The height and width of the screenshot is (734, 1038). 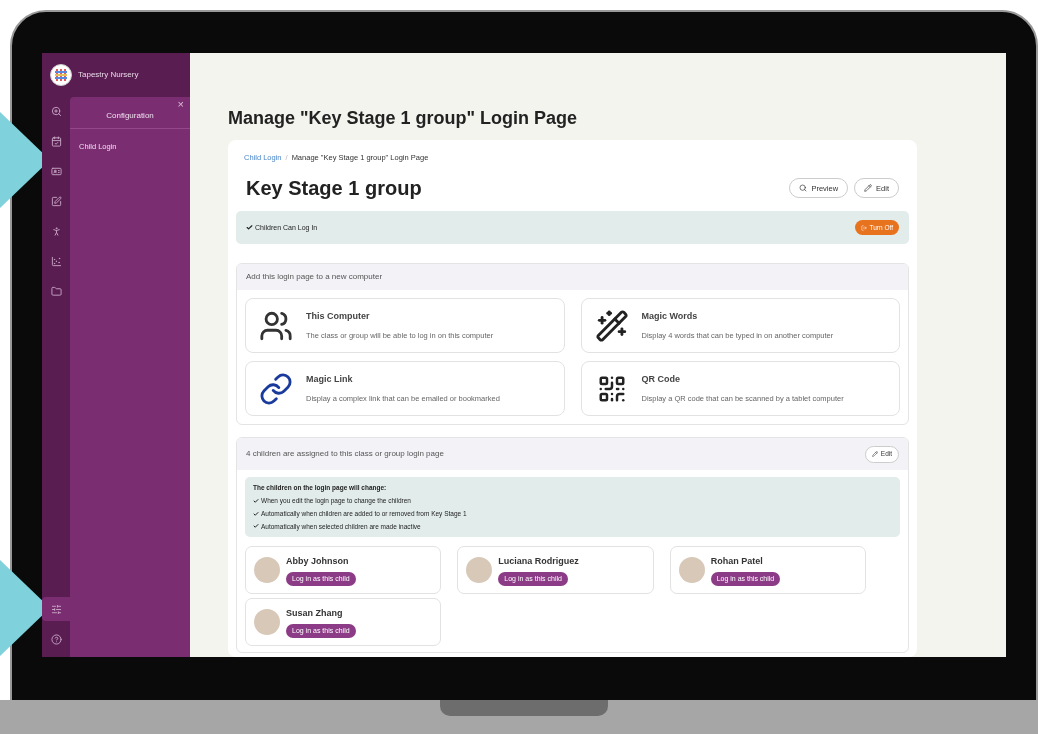 I want to click on search-icon, so click(x=803, y=188).